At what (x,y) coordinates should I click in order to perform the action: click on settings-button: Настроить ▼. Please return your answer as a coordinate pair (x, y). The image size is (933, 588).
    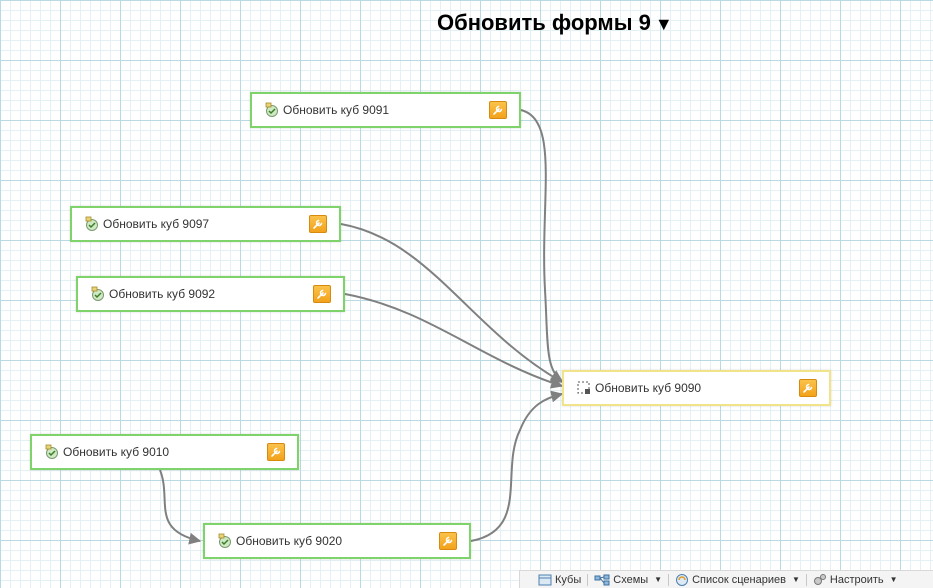
    Looking at the image, I should click on (855, 580).